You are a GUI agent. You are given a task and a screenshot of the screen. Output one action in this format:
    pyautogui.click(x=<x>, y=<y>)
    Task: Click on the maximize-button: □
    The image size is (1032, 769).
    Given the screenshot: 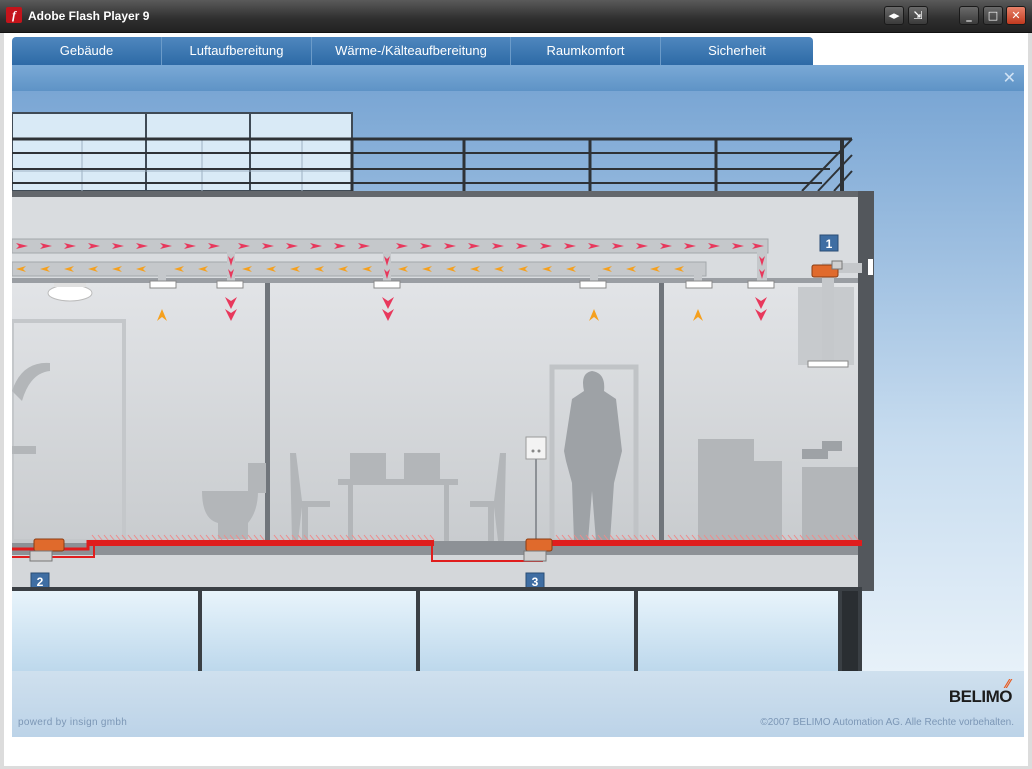 What is the action you would take?
    pyautogui.click(x=993, y=15)
    